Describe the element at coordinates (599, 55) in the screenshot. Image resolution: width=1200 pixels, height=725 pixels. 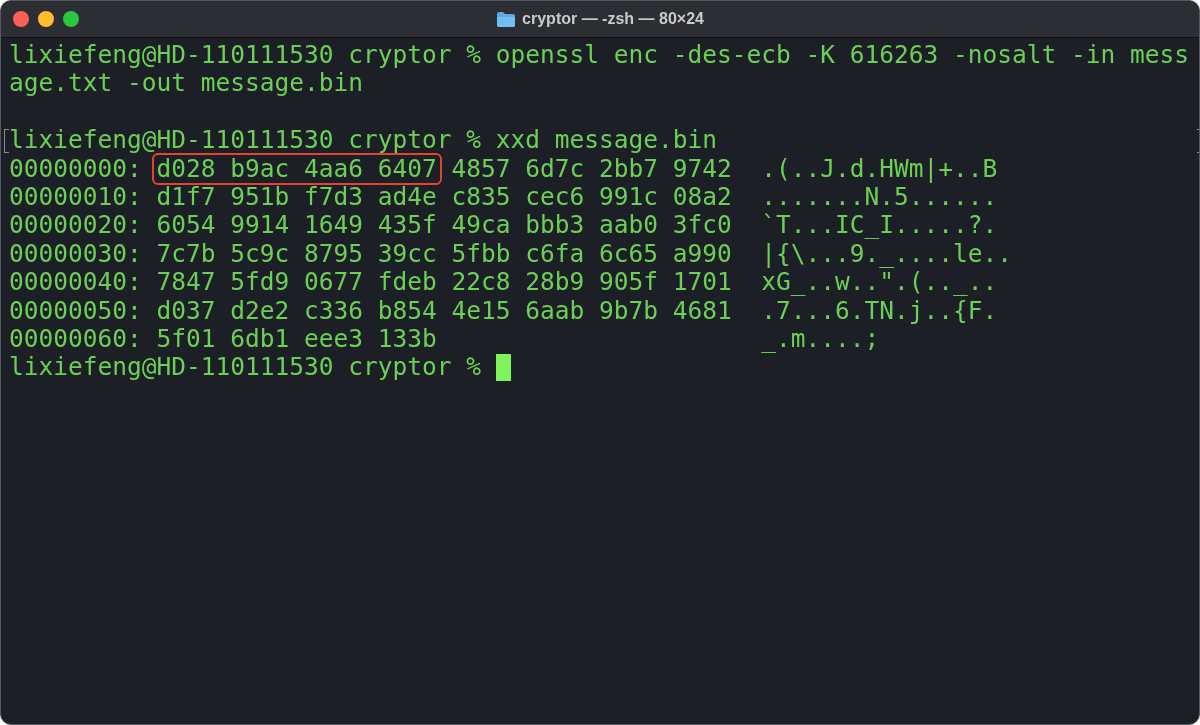
I see `terminal-line: lixiefeng@HD-110111530 cryptor % openssl enc -des-ecb -K 616263 -nosalt -in mess` at that location.